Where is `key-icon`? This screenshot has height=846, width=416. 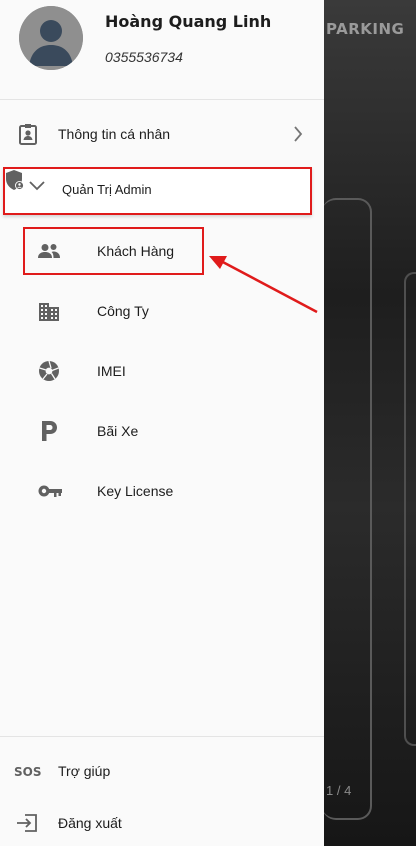
key-icon is located at coordinates (50, 491).